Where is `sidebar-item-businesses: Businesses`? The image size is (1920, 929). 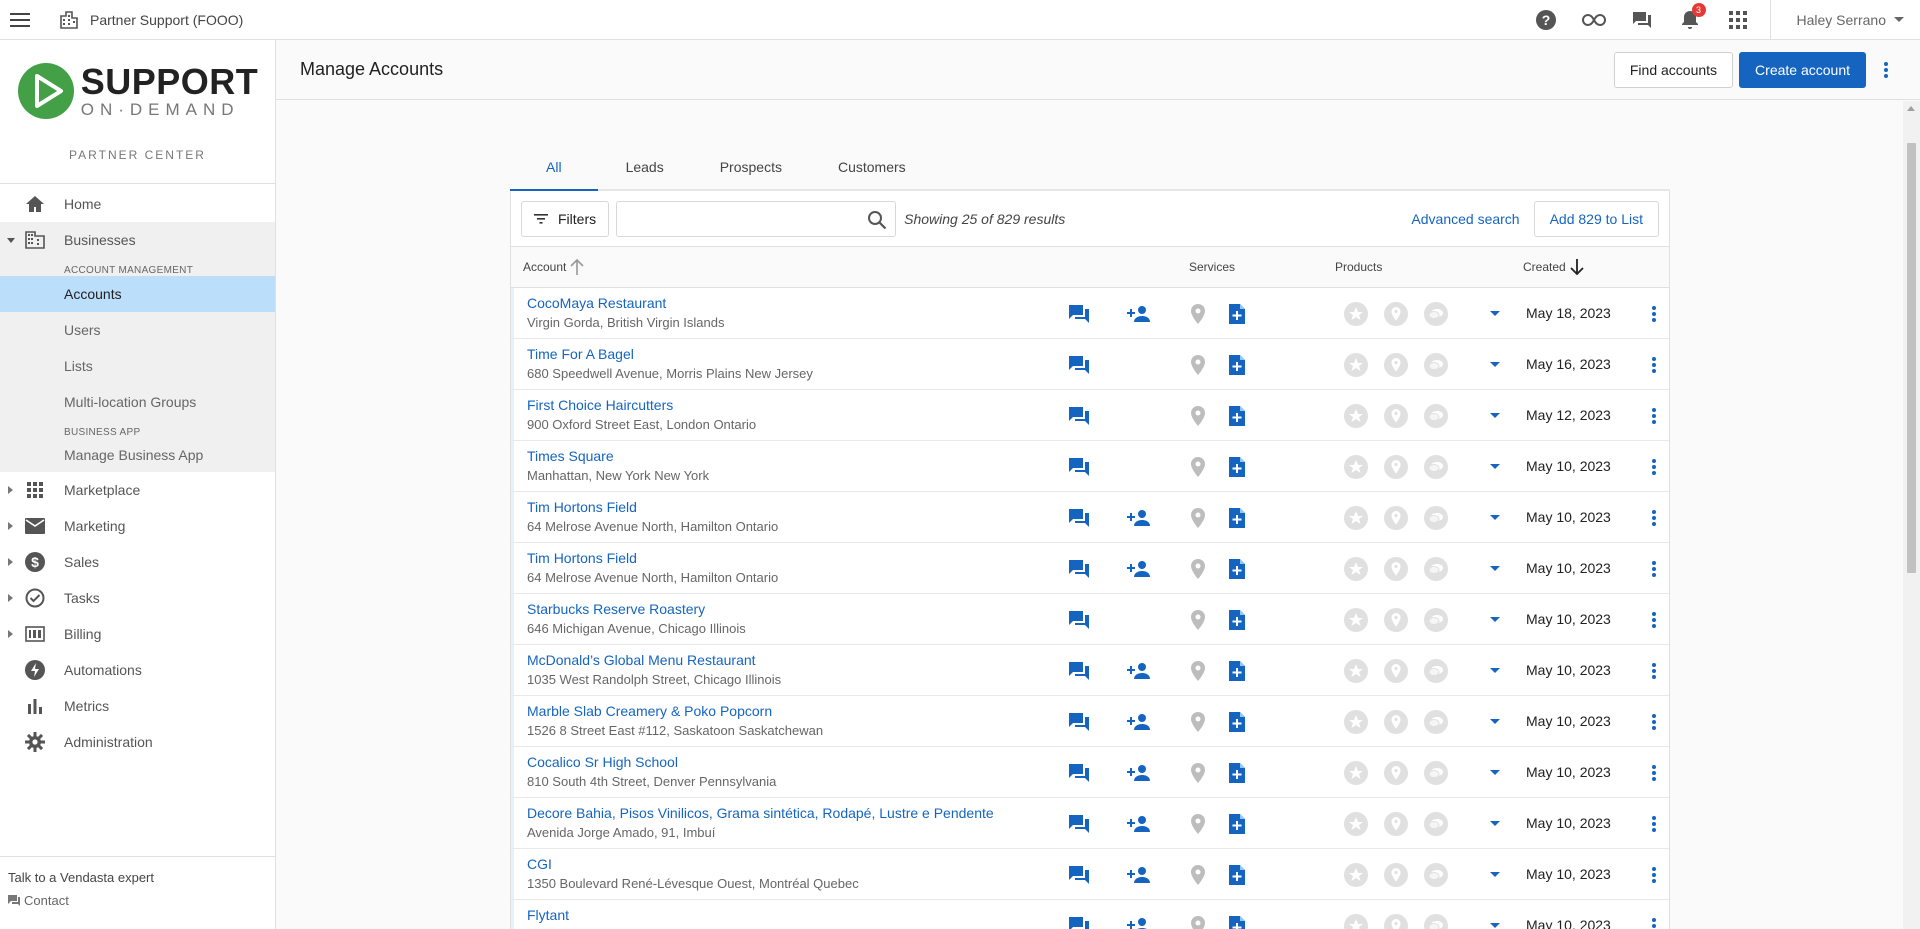 sidebar-item-businesses: Businesses is located at coordinates (137, 240).